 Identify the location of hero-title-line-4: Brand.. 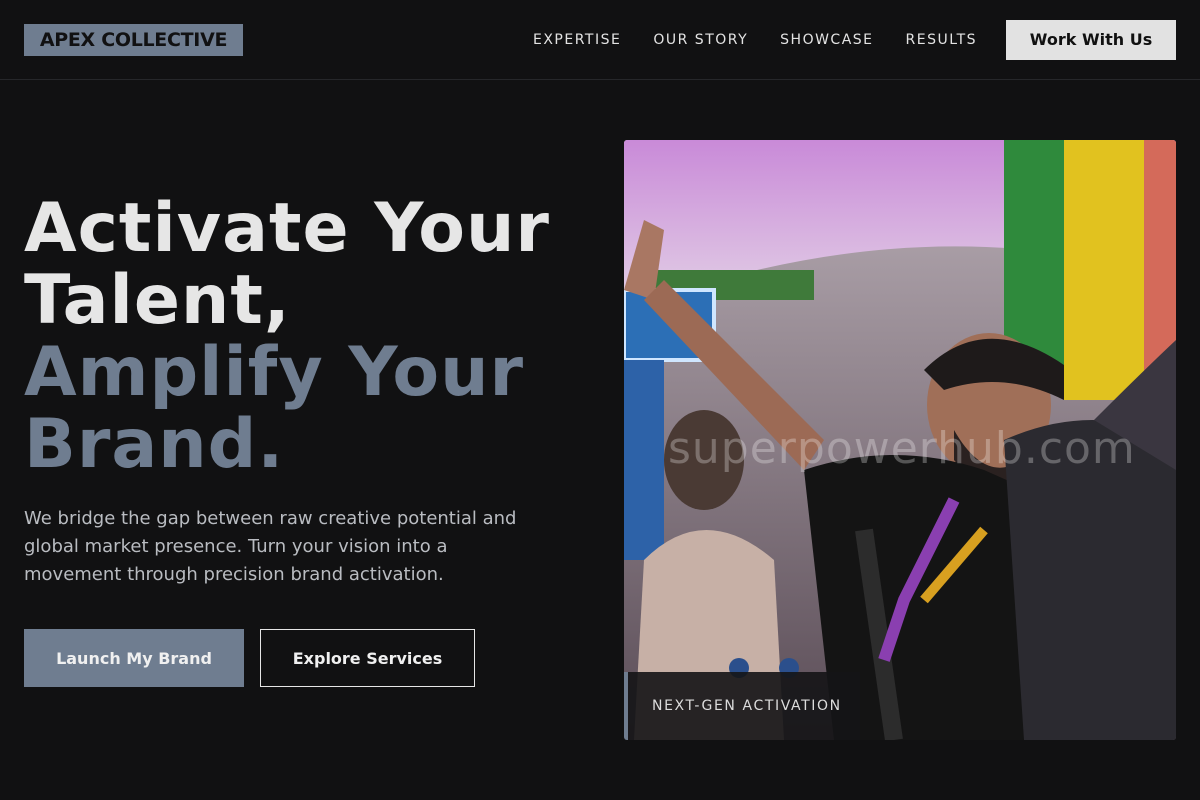
(154, 444).